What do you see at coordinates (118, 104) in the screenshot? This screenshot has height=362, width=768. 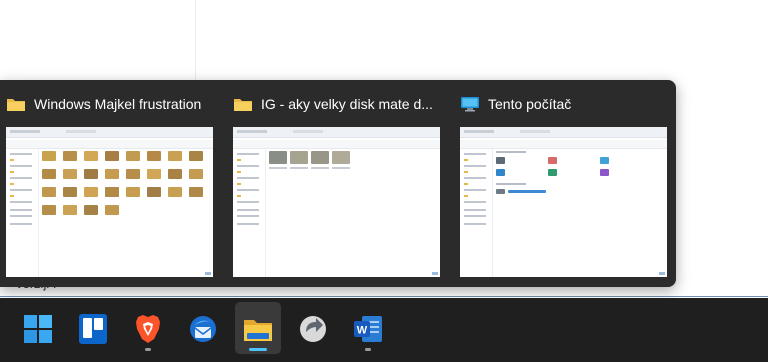 I see `thumbnail-title: Windows Majkel frustration` at bounding box center [118, 104].